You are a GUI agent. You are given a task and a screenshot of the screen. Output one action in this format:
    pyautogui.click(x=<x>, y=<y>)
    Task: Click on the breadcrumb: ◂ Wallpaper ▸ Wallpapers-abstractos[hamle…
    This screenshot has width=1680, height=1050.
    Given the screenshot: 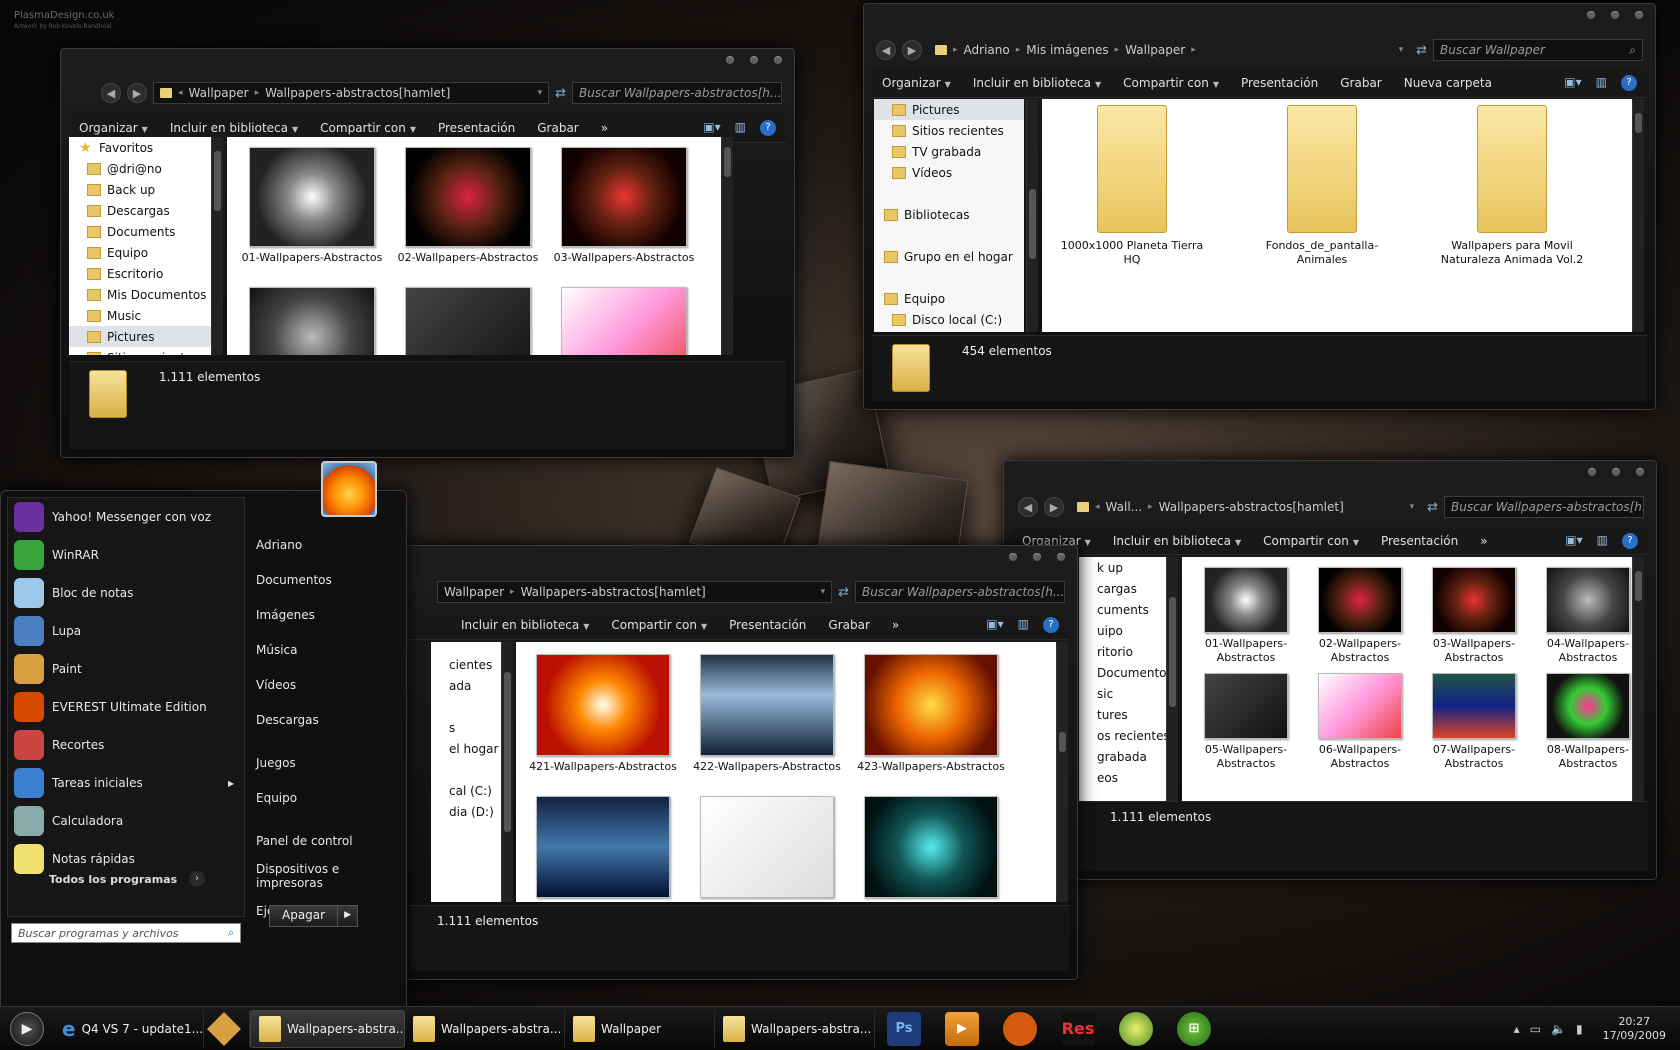 What is the action you would take?
    pyautogui.click(x=351, y=93)
    